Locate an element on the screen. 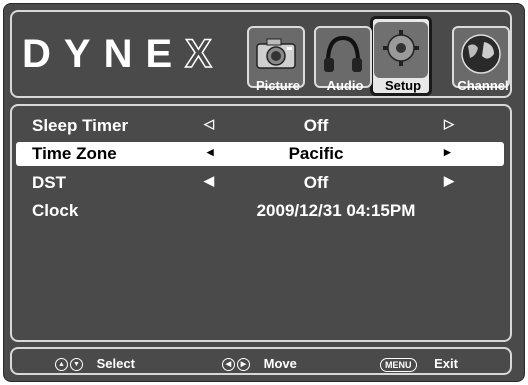  dynex-logo: DYNEX is located at coordinates (123, 54).